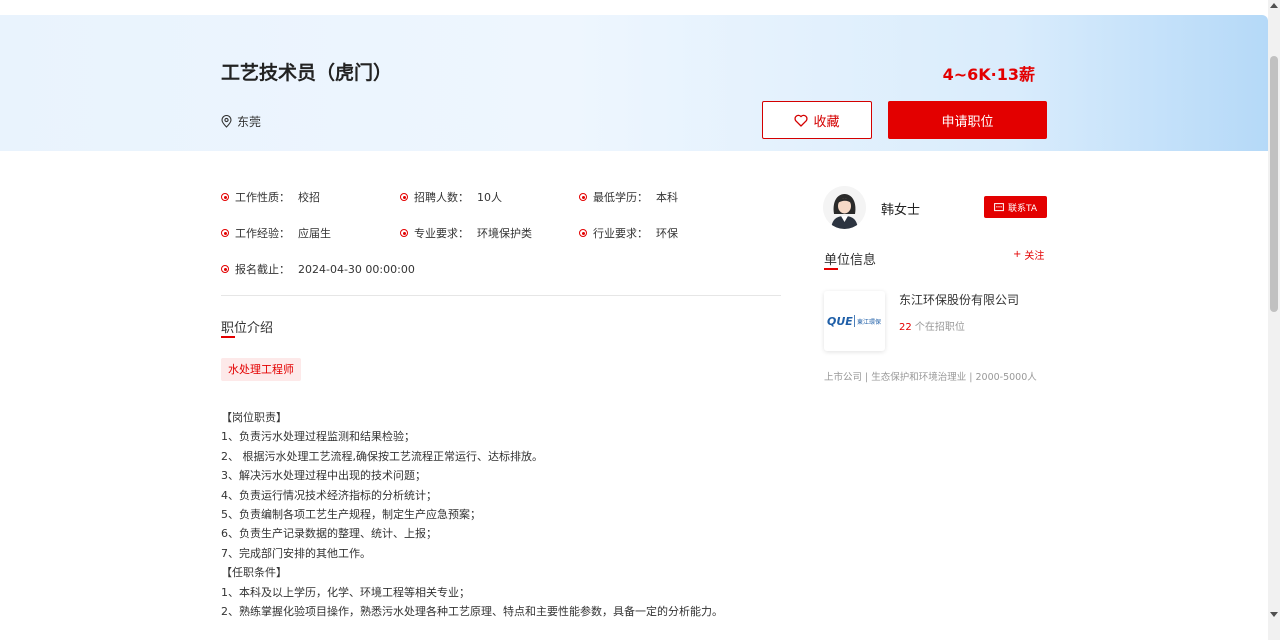 This screenshot has width=1280, height=640. What do you see at coordinates (628, 197) in the screenshot?
I see `attr-education: 最低学历： 本科` at bounding box center [628, 197].